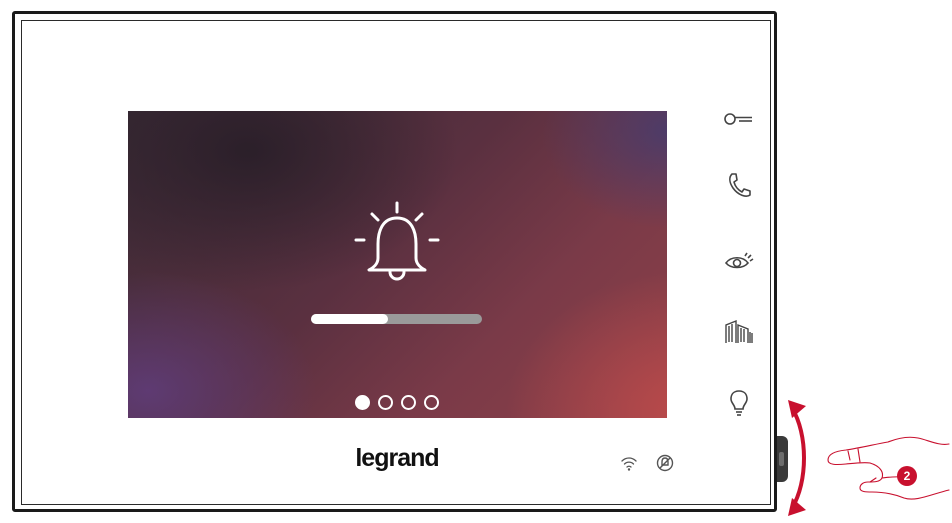 Image resolution: width=952 pixels, height=523 pixels. I want to click on scroll-wheel-highlight, so click(781, 459).